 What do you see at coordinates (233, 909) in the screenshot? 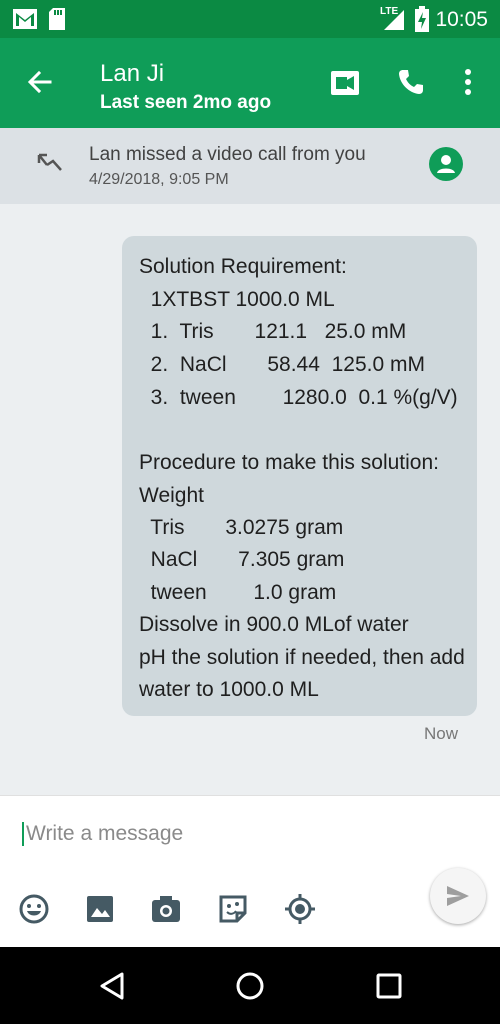
I see `sticker-icon` at bounding box center [233, 909].